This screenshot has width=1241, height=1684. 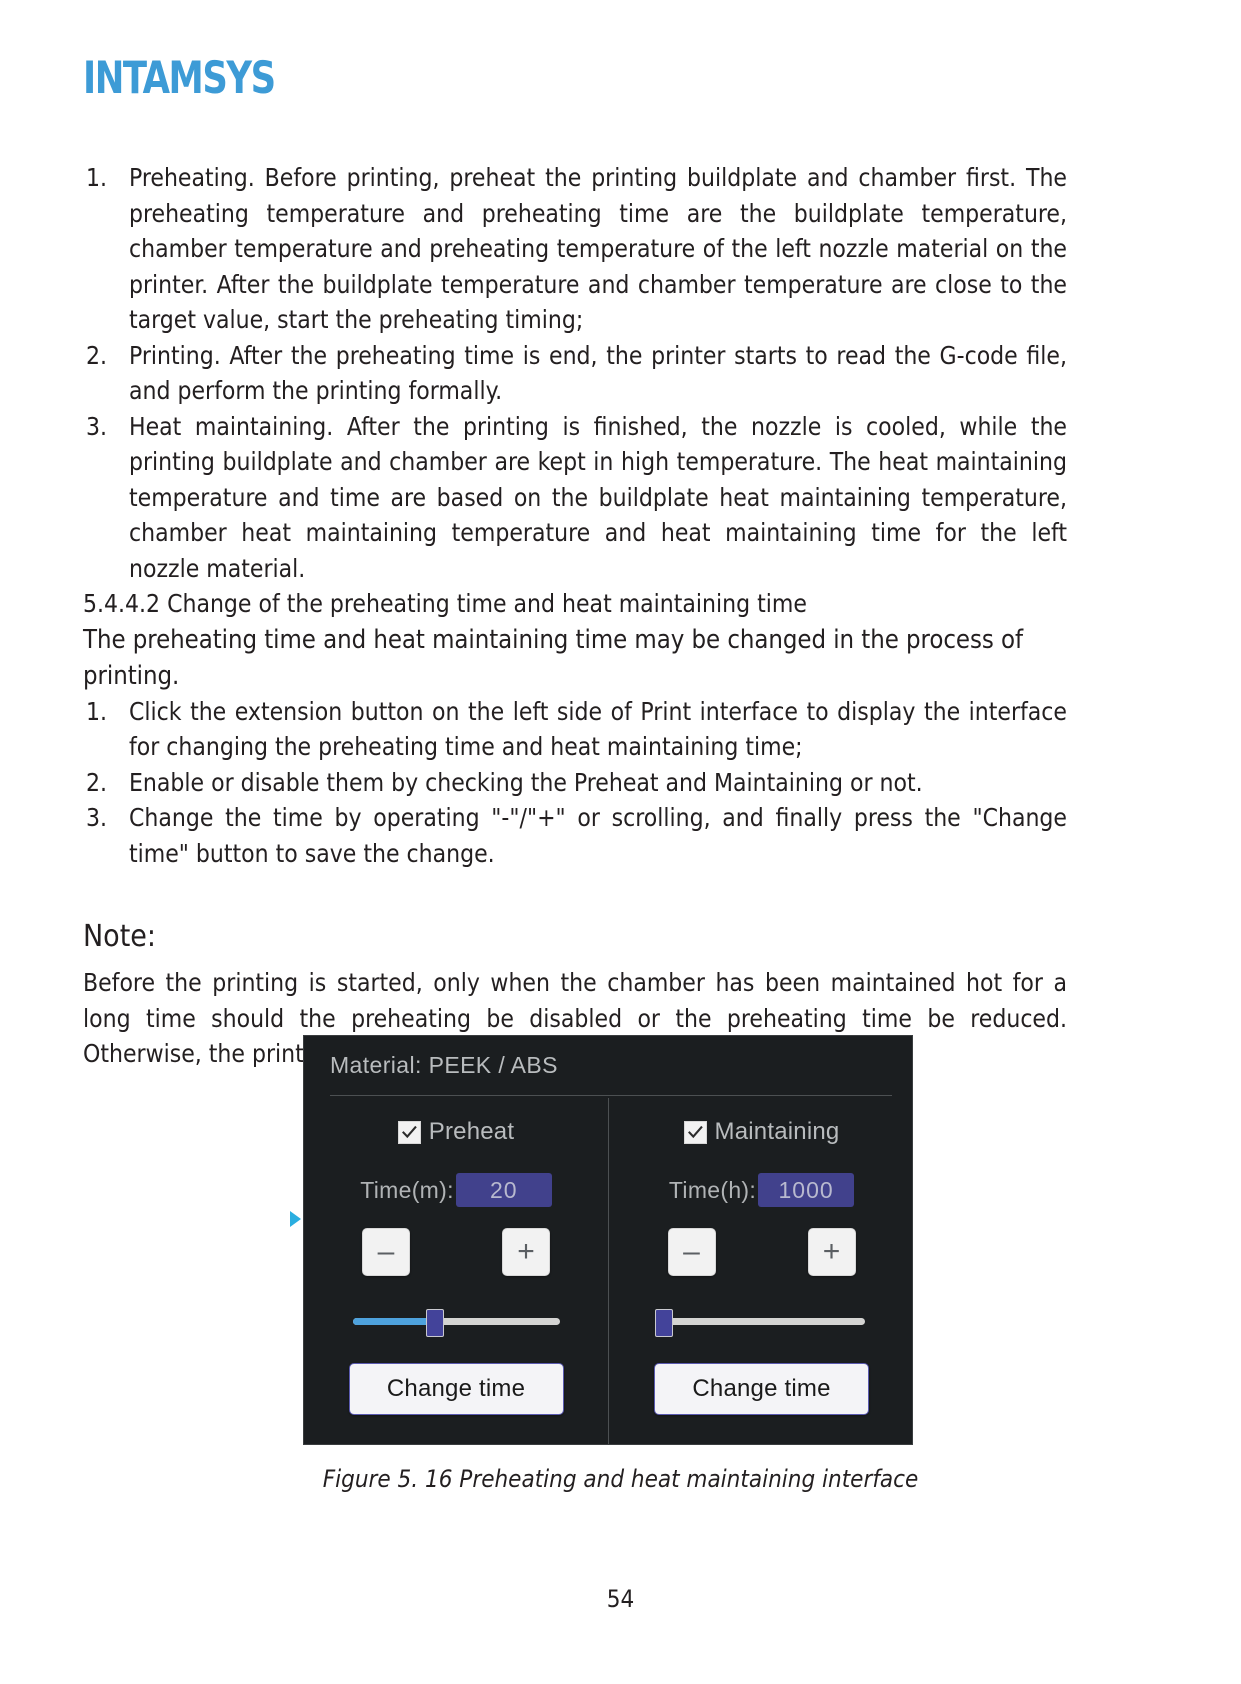 I want to click on material-label: Material: PEEK / ABS, so click(x=611, y=1074).